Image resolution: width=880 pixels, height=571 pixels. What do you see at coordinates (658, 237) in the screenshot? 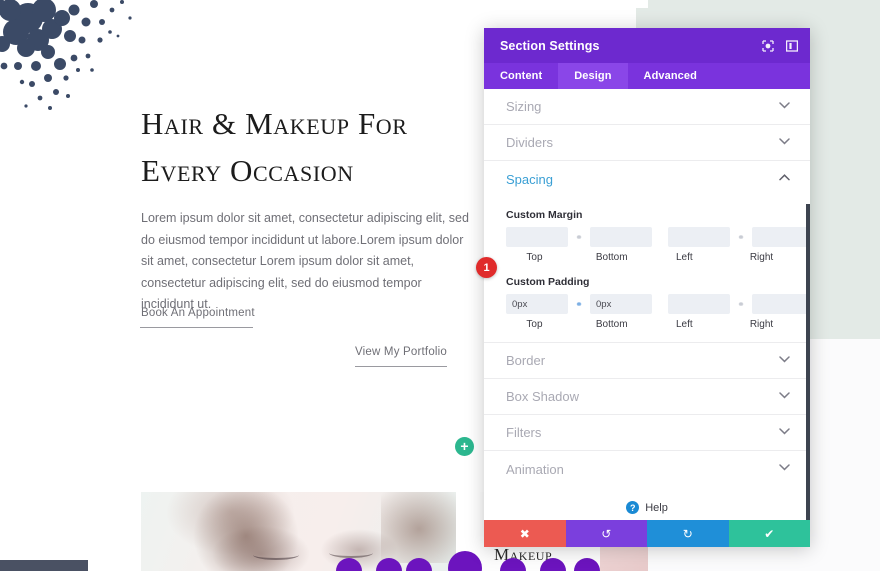
I see `custom-margin-row: ⚭ ⚭` at bounding box center [658, 237].